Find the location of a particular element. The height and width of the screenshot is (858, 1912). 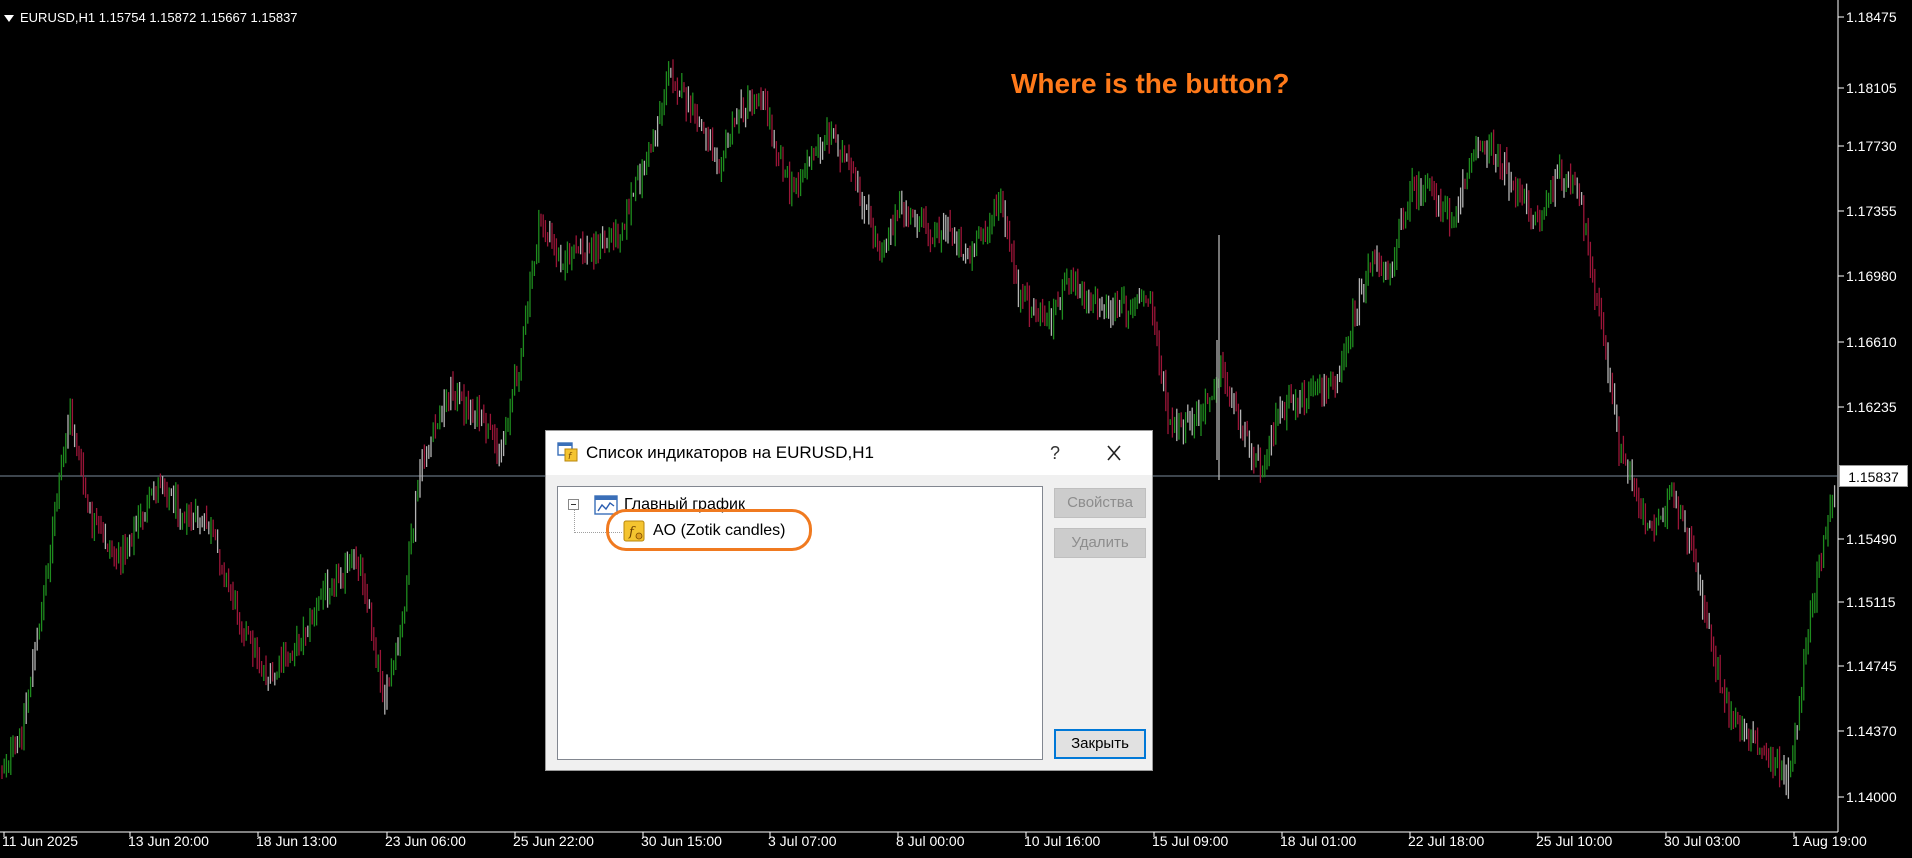

delete-button: Удалить is located at coordinates (1100, 543).